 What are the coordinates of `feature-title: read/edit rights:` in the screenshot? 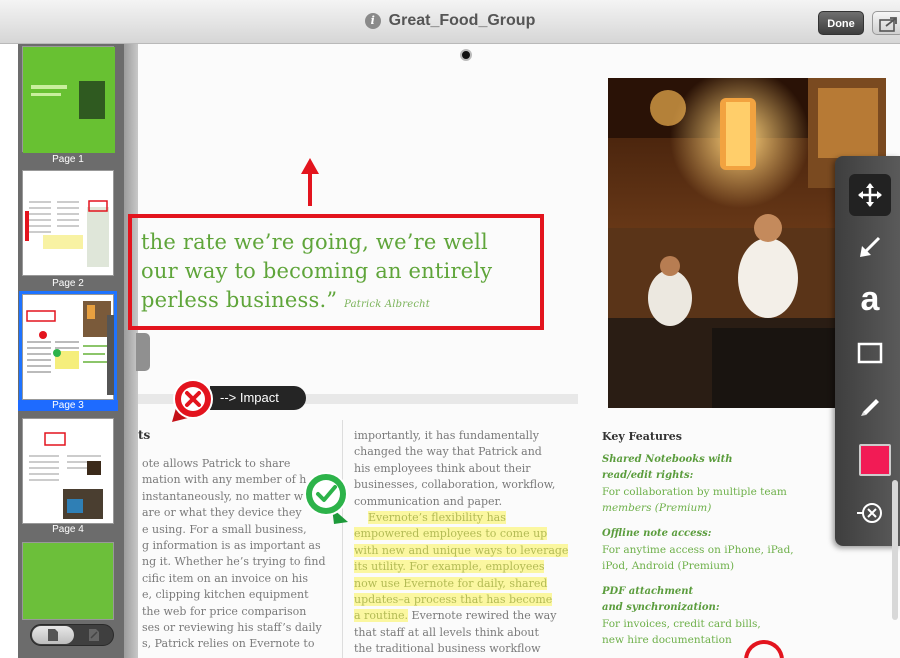 It's located at (648, 475).